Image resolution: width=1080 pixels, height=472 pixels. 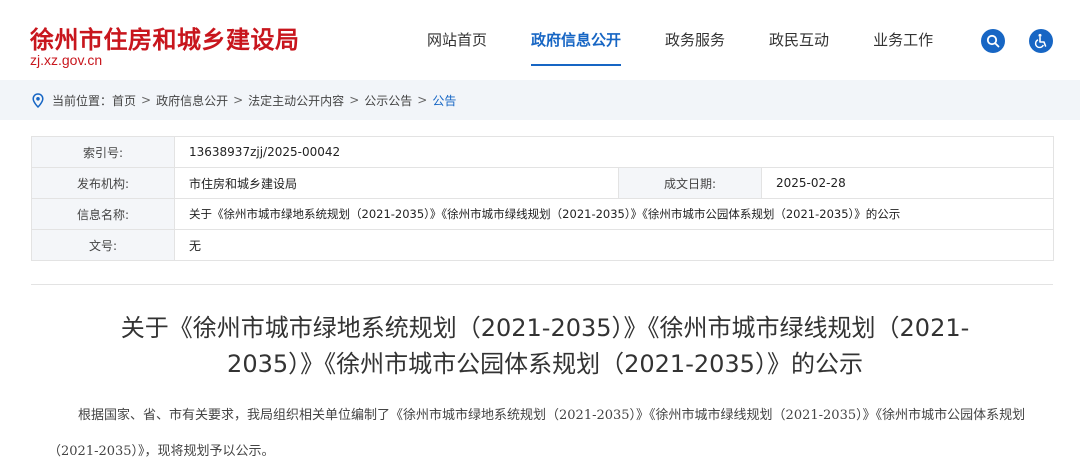 I want to click on index-value: 13638937zjj/2025-00042, so click(x=614, y=152).